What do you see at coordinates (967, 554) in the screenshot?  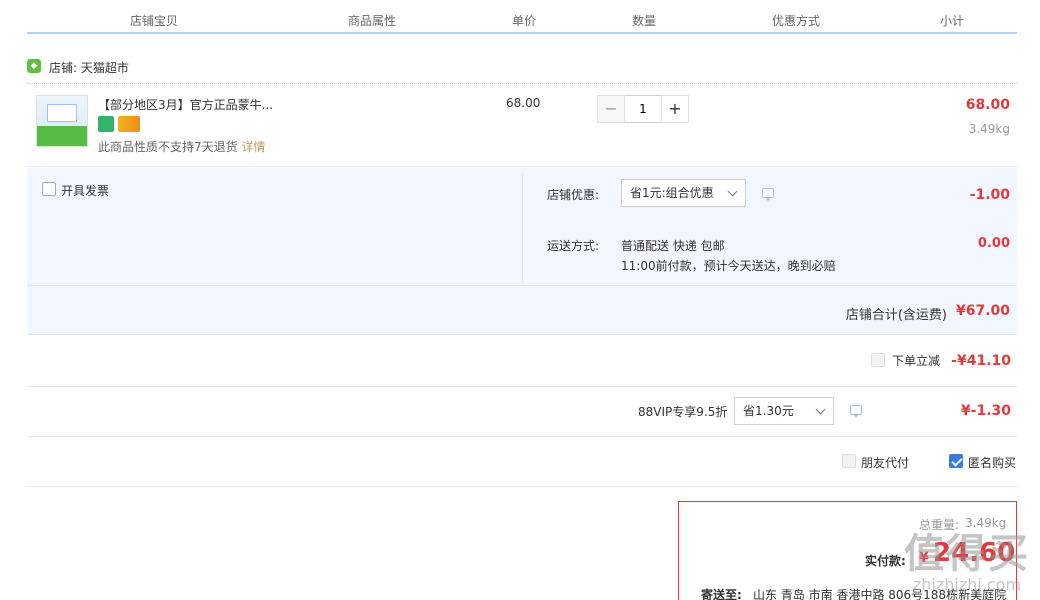 I see `watermark-logo: 值得买` at bounding box center [967, 554].